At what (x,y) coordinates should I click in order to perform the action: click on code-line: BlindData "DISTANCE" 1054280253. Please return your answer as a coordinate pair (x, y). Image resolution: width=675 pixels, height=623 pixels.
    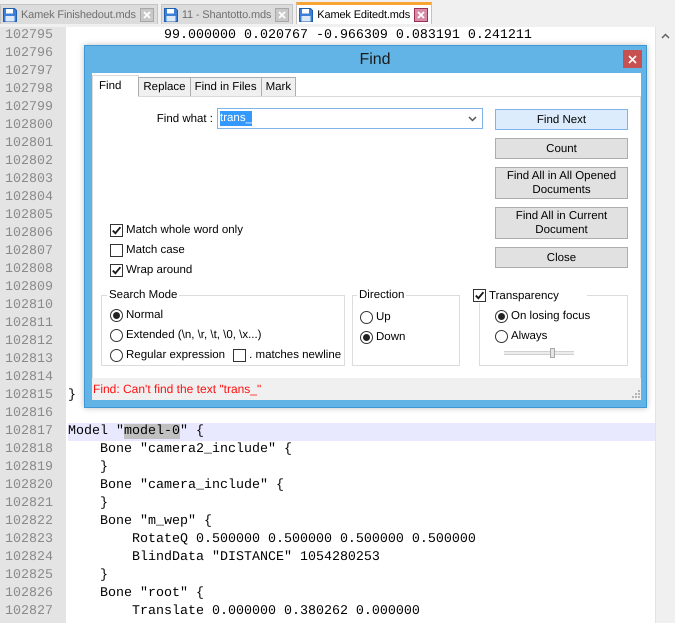
    Looking at the image, I should click on (255, 558).